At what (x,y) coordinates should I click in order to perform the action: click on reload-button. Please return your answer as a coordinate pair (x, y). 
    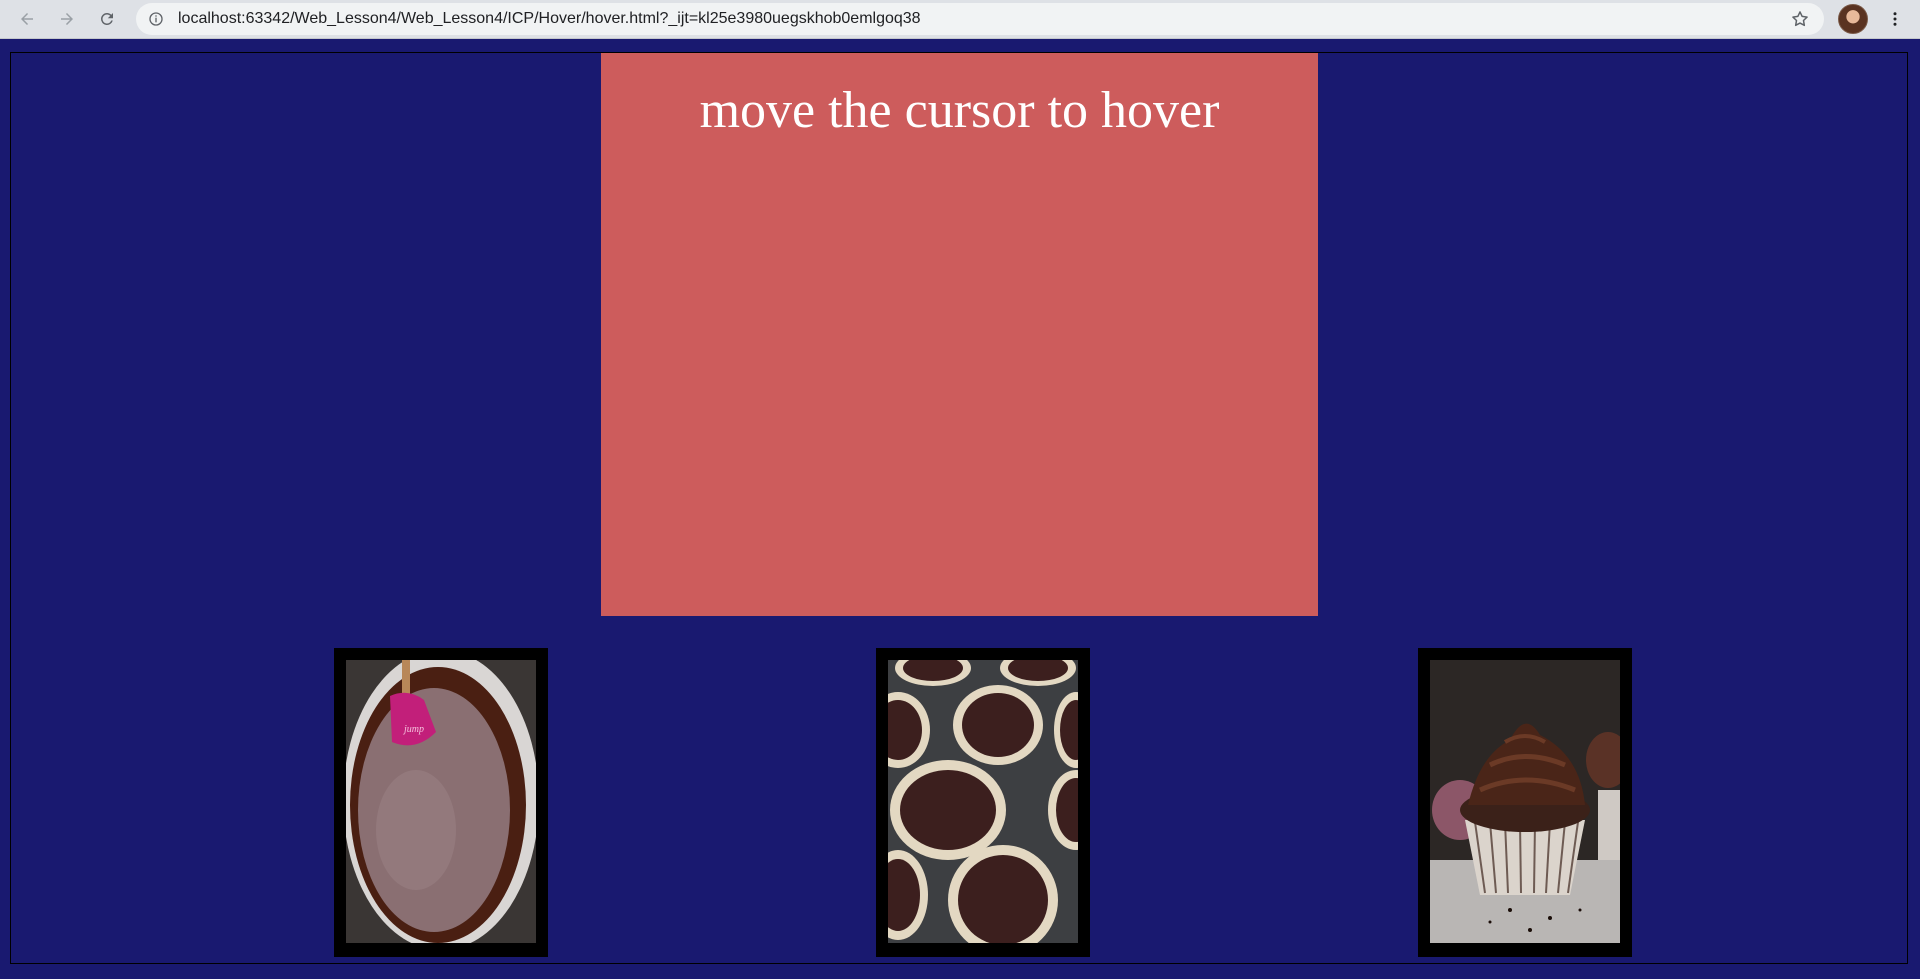
    Looking at the image, I should click on (107, 19).